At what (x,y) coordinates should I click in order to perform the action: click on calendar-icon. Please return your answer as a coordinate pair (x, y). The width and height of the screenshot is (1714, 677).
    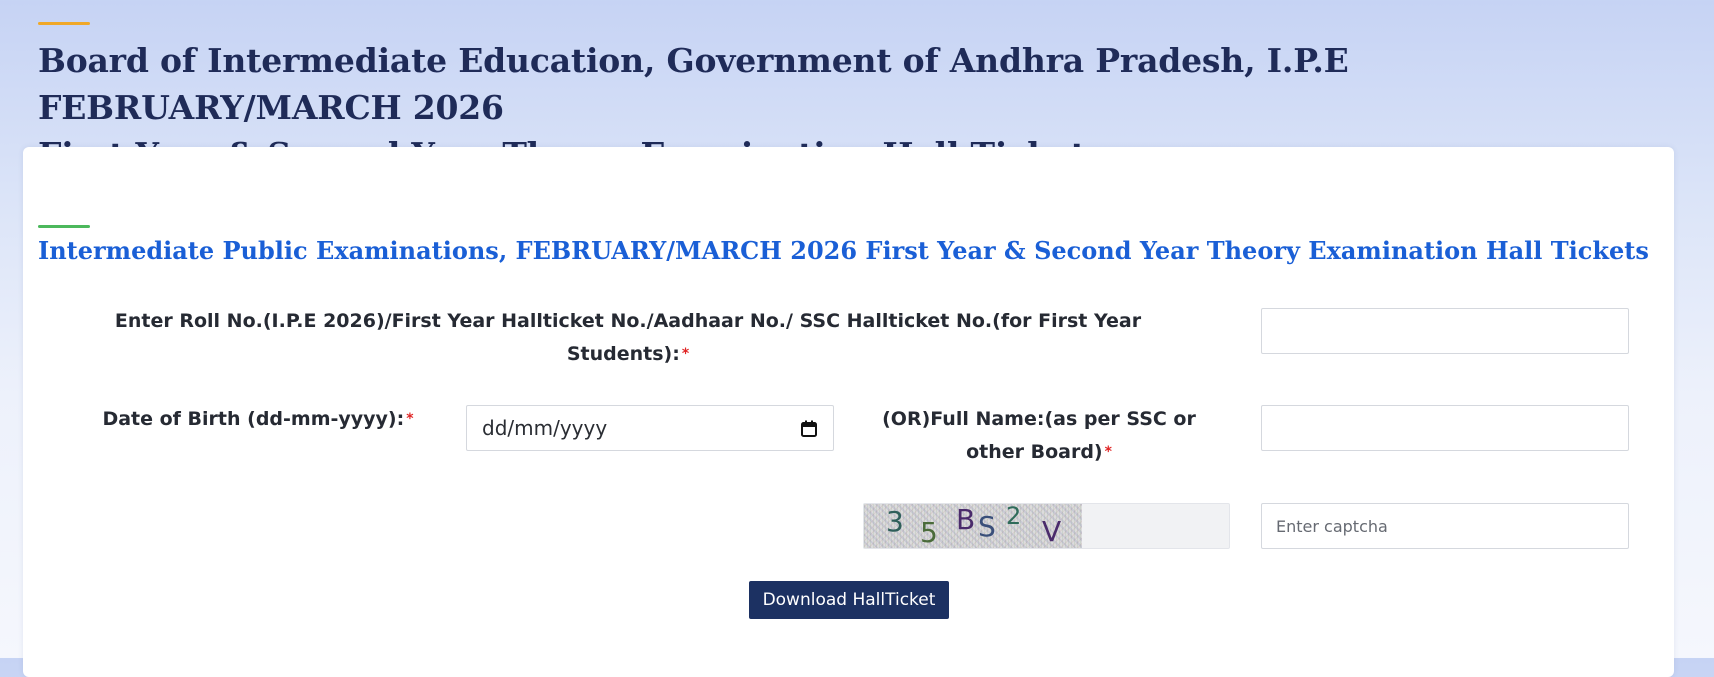
    Looking at the image, I should click on (809, 428).